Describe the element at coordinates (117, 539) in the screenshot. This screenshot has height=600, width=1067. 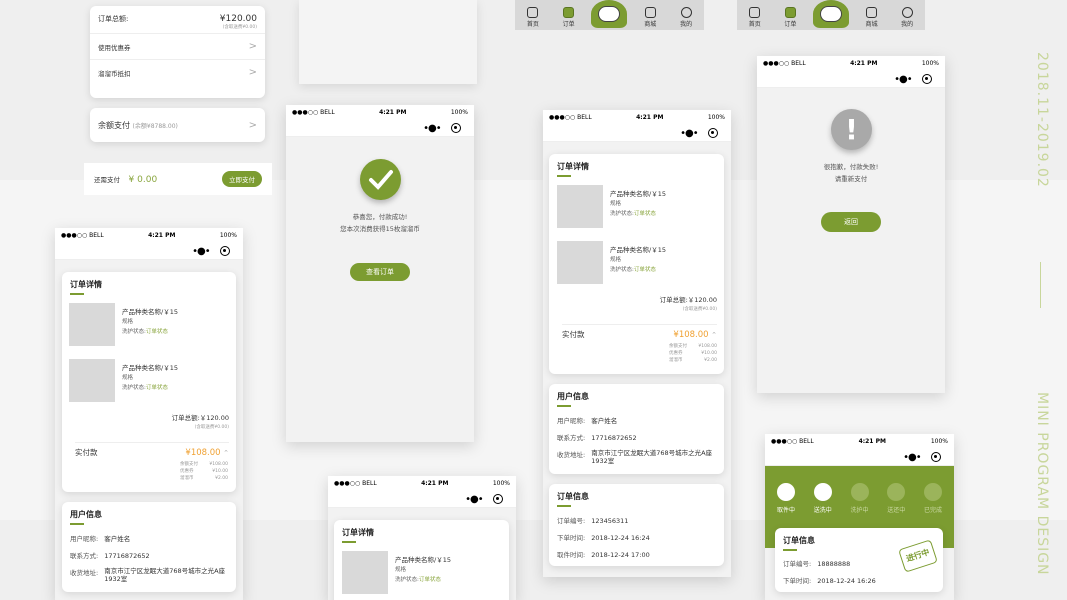
I see `user-nickname: 客户姓名` at that location.